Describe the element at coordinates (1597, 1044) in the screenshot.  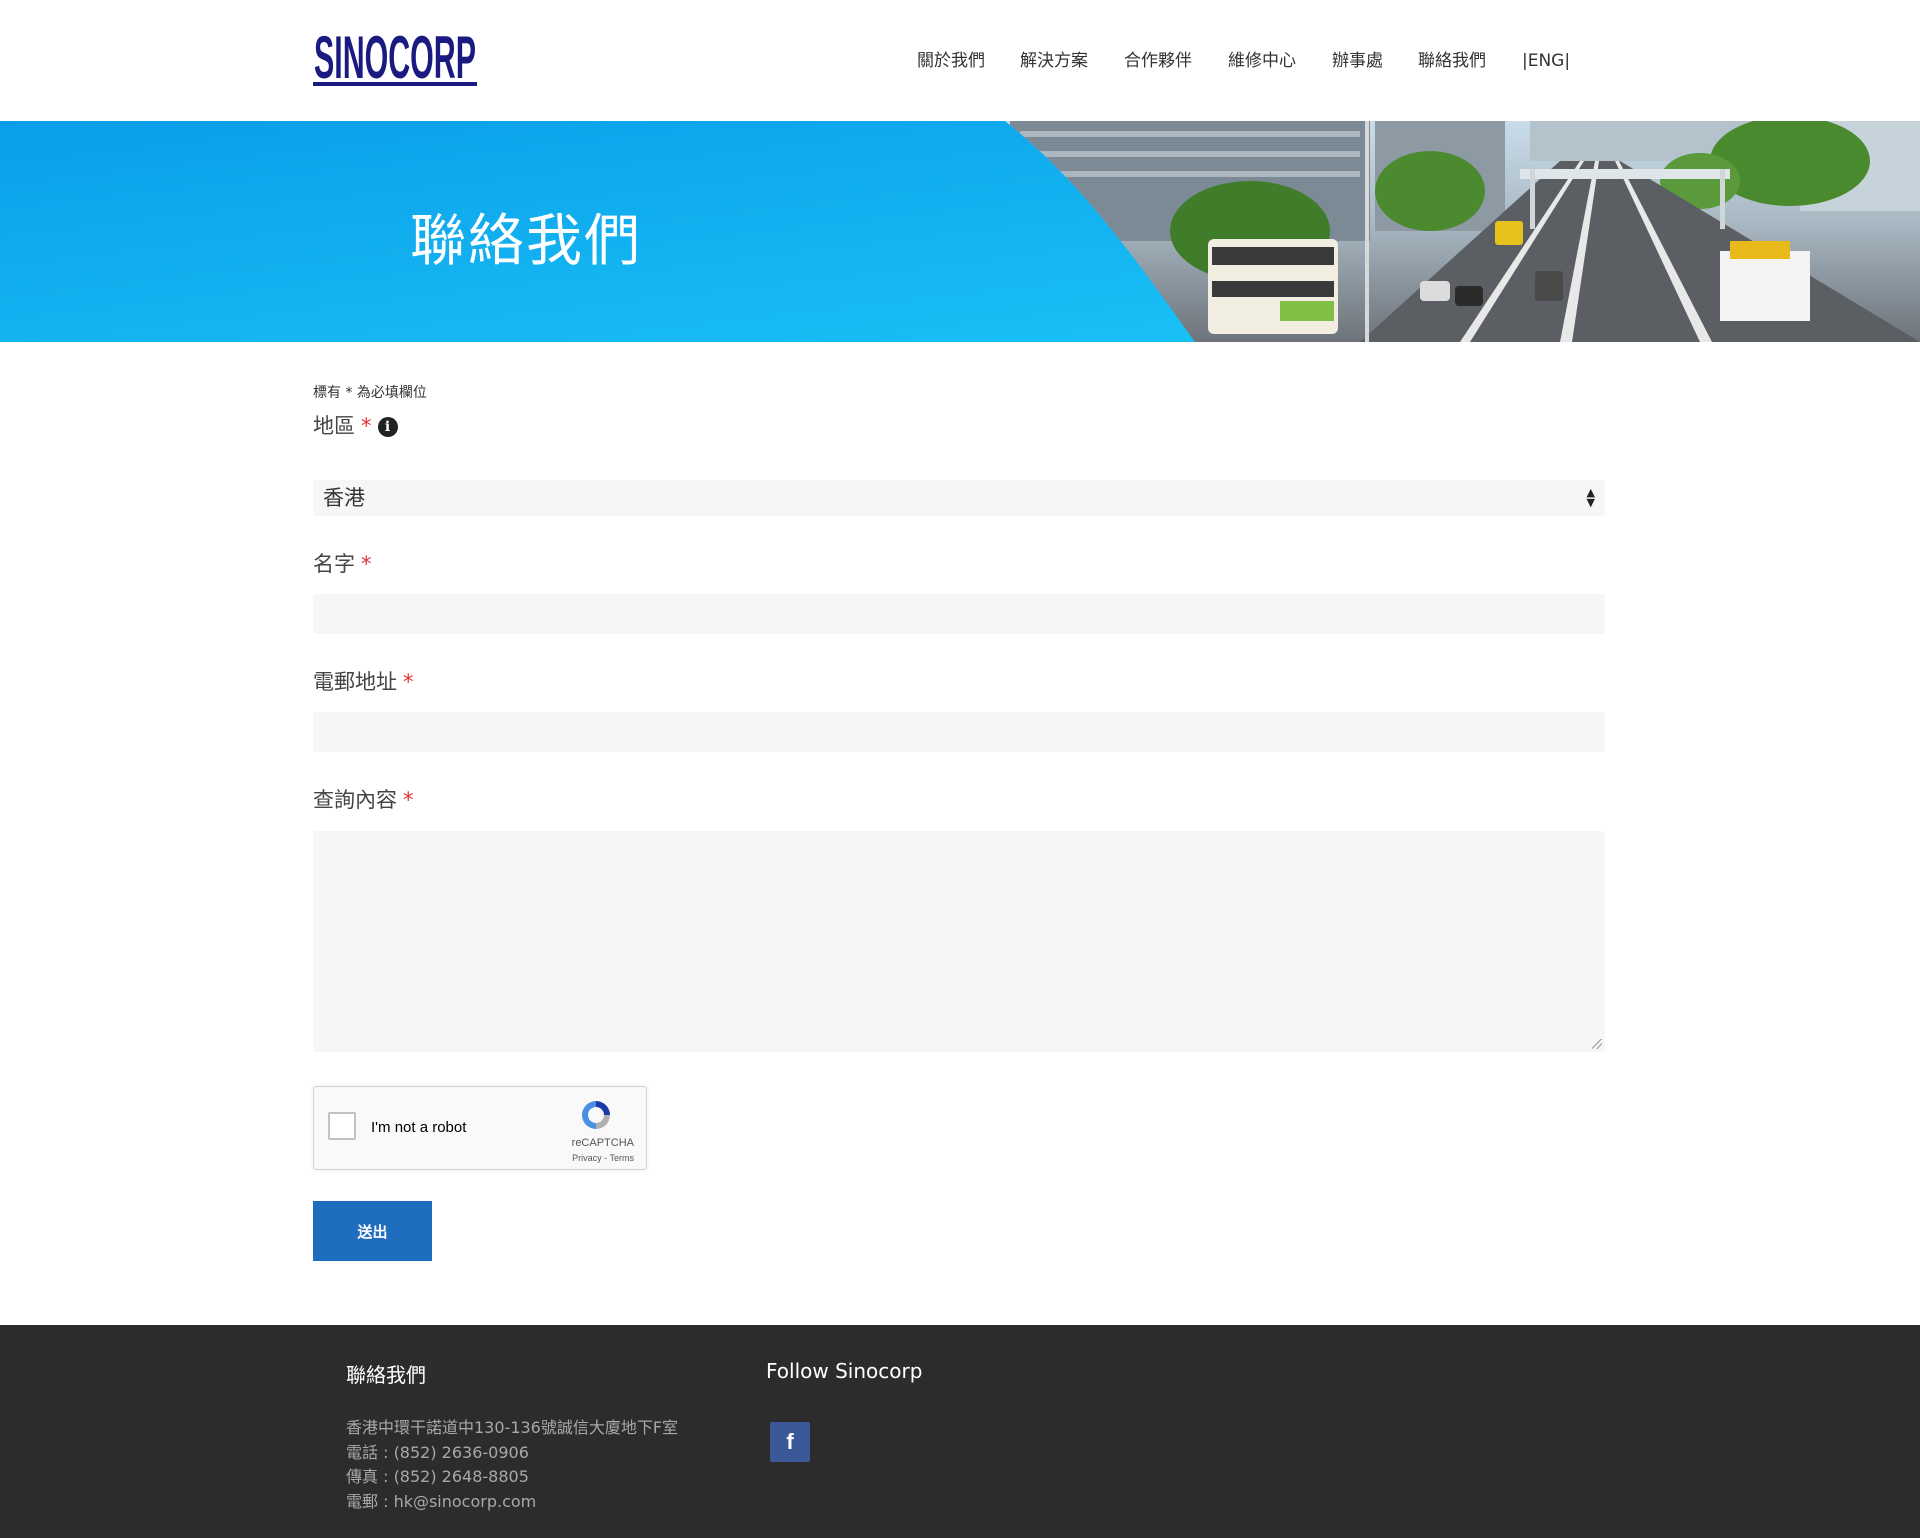
I see `resize-grip-icon` at that location.